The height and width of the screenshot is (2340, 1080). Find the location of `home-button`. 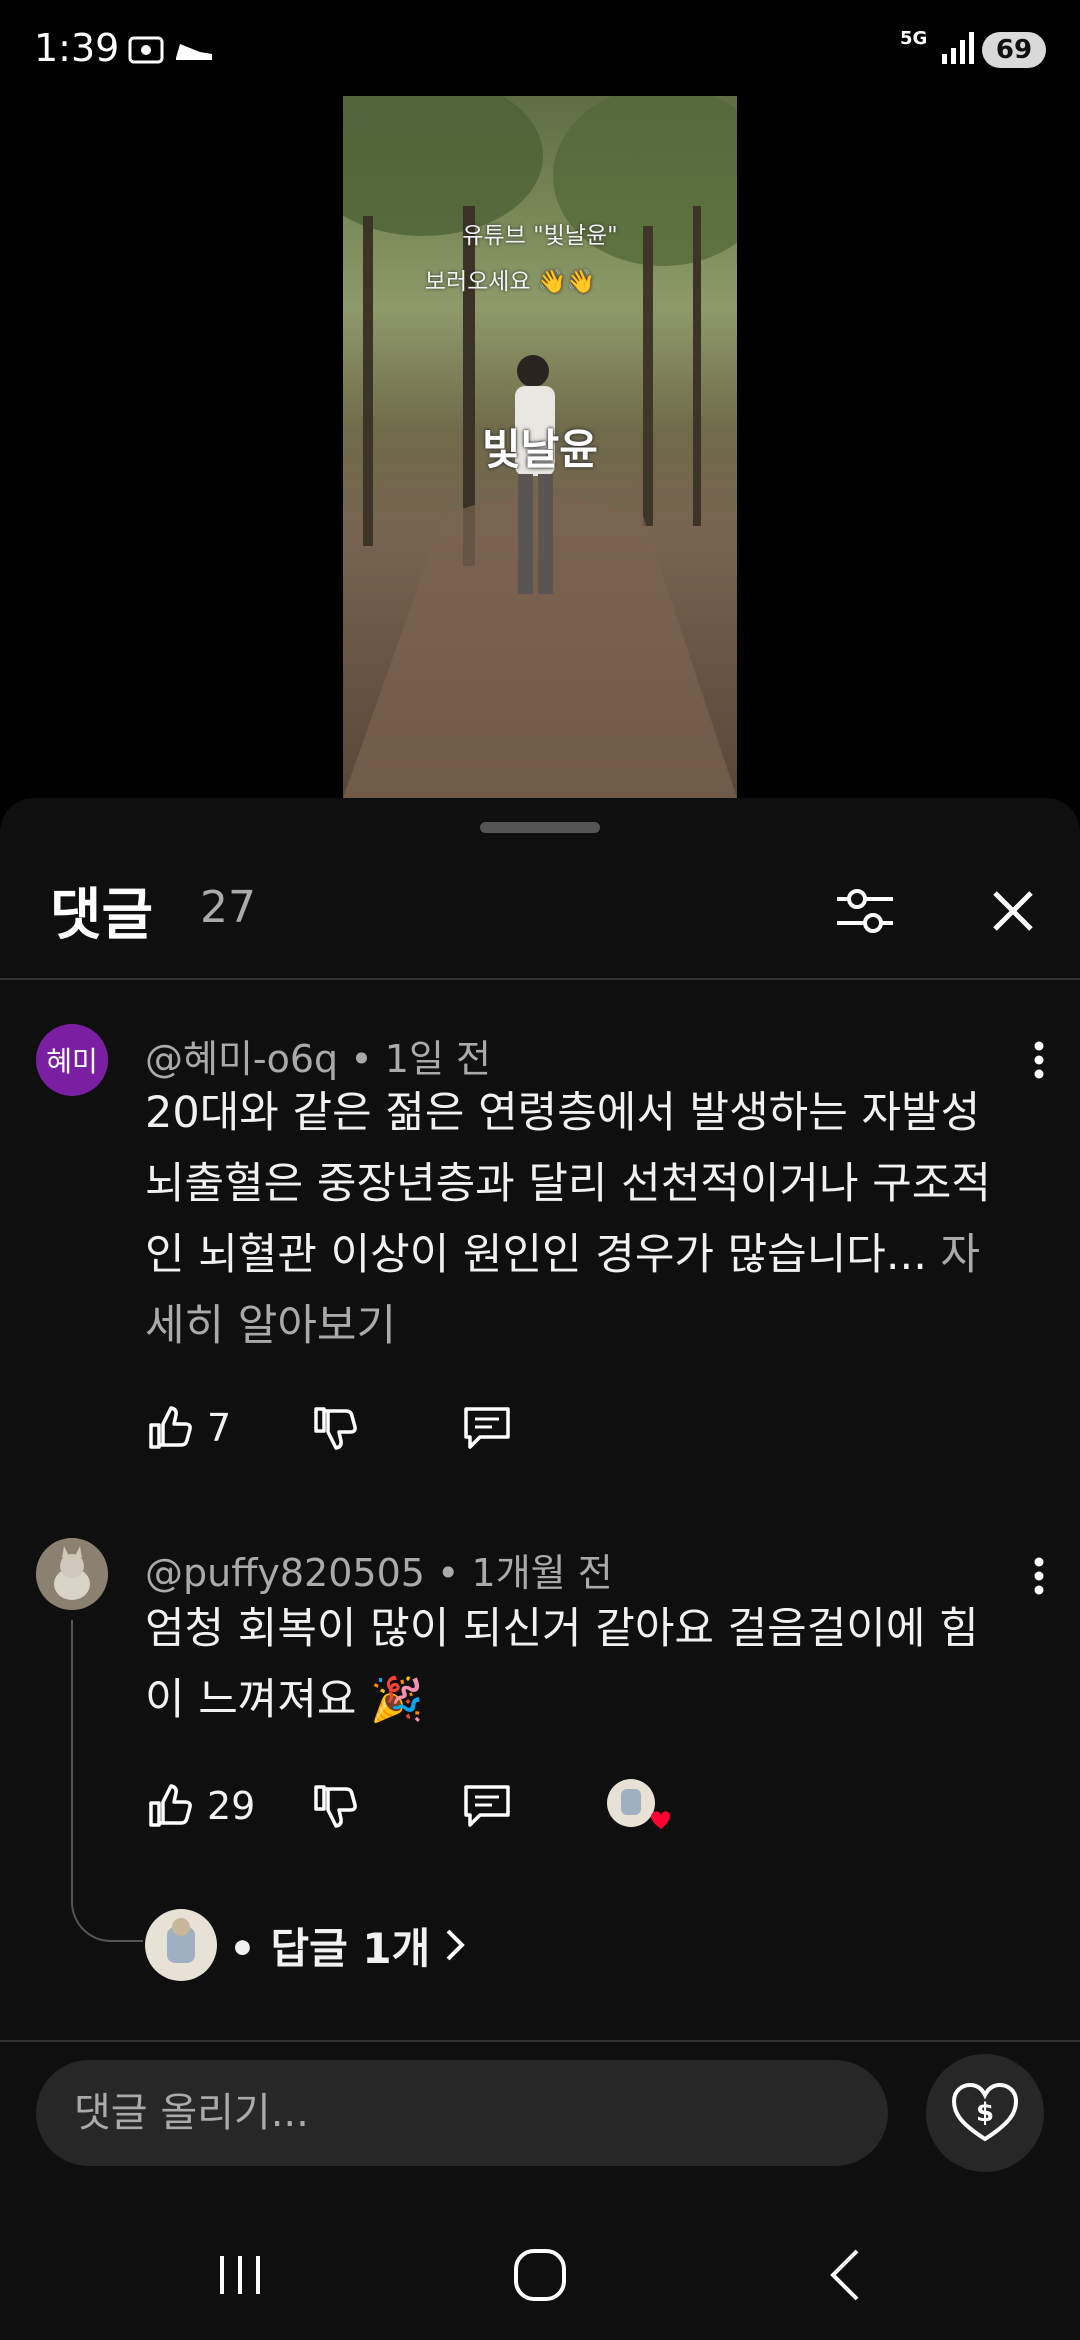

home-button is located at coordinates (540, 2275).